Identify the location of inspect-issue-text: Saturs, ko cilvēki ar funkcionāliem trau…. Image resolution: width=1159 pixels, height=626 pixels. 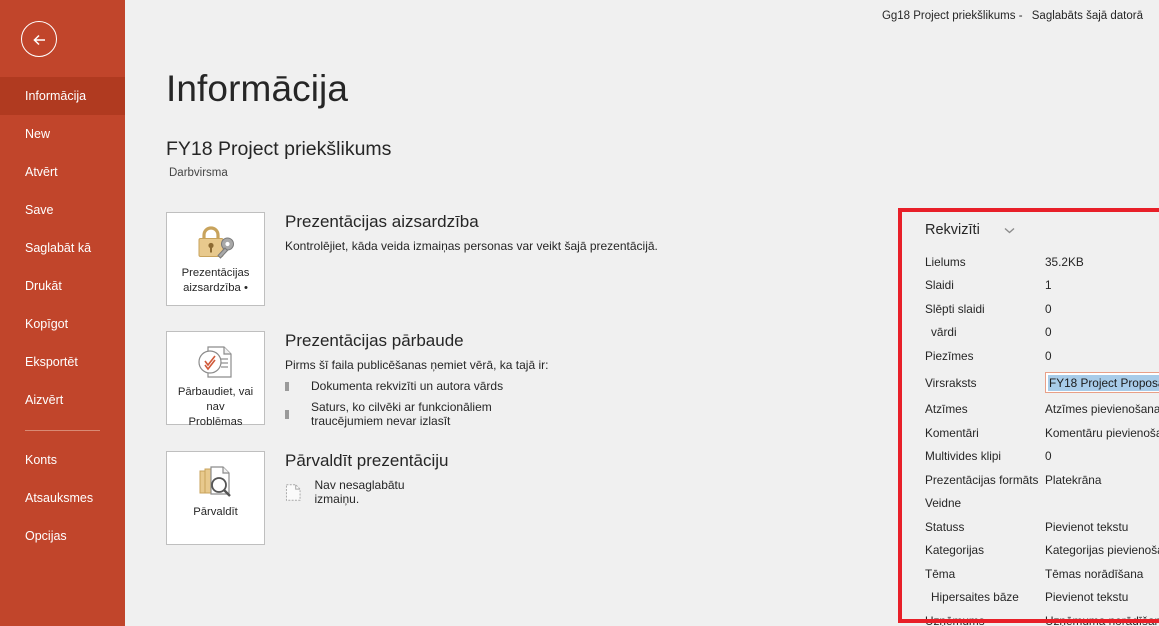
(401, 414).